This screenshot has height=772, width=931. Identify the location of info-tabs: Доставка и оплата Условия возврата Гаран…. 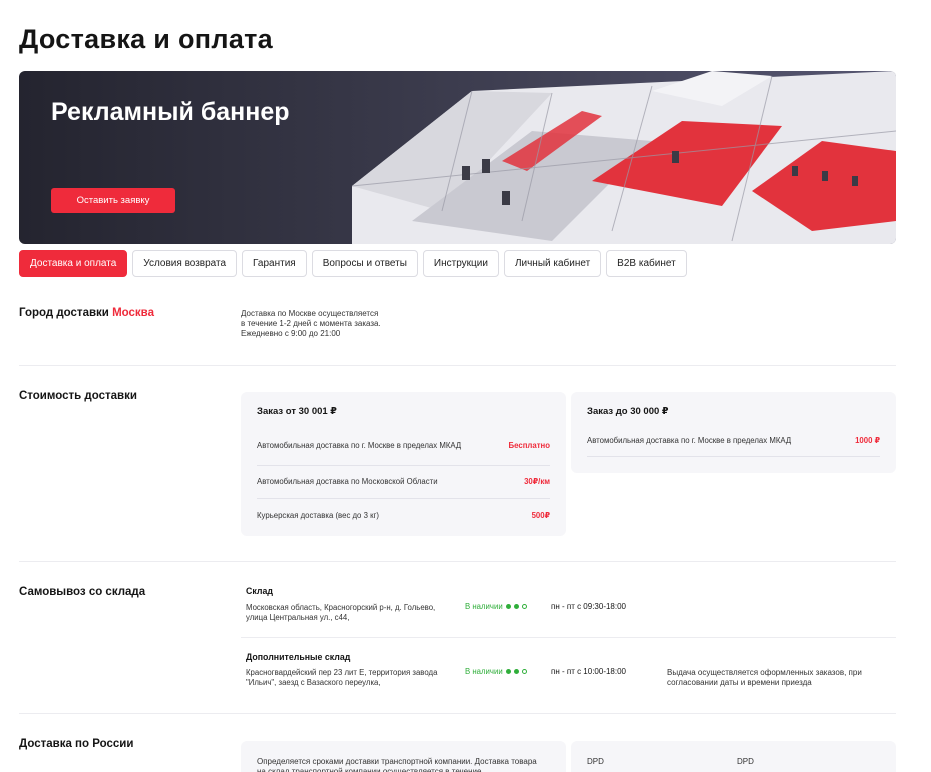
(353, 263).